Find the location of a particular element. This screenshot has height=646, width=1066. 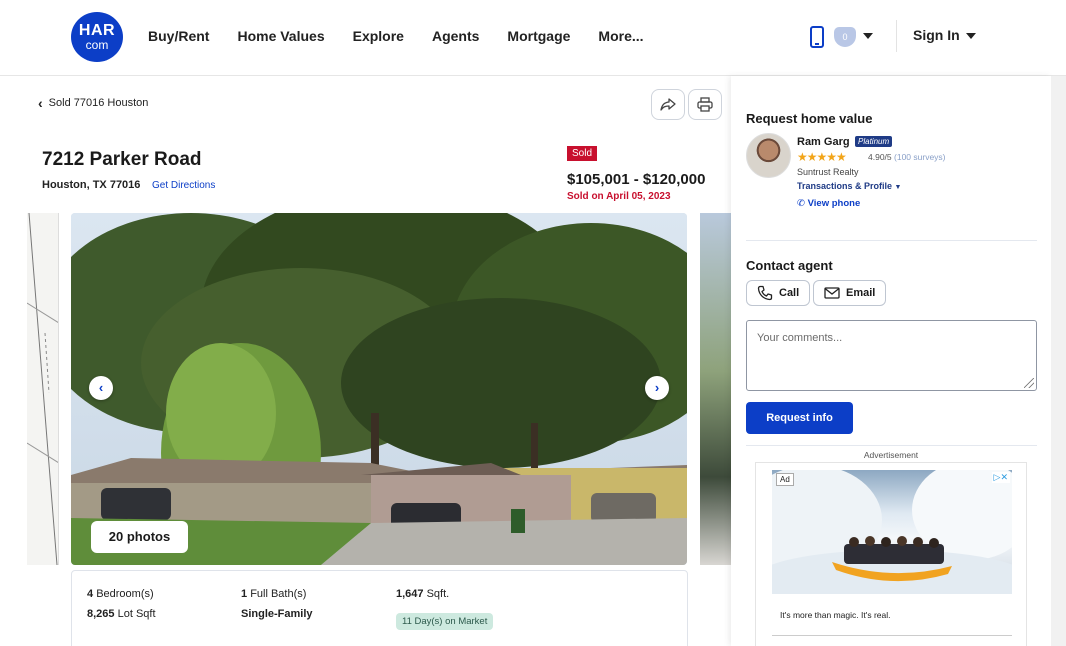

back-link: ‹ Sold 77016 Houston is located at coordinates (93, 102).